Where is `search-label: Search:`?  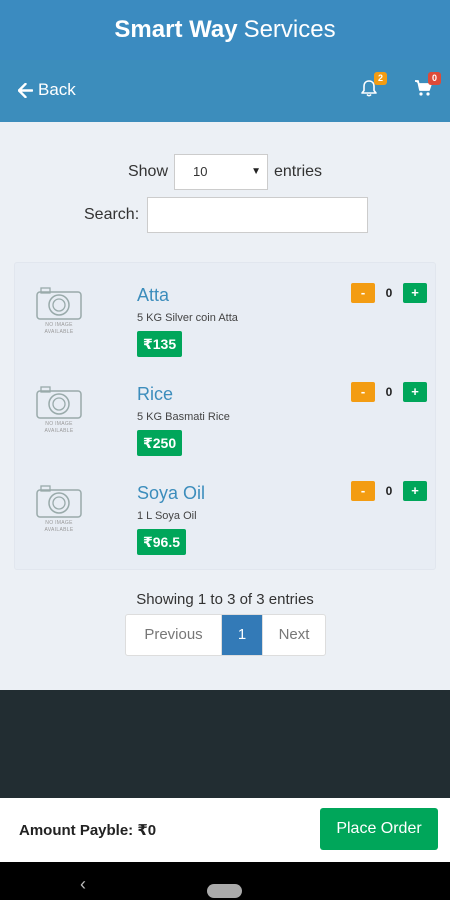 search-label: Search: is located at coordinates (112, 214).